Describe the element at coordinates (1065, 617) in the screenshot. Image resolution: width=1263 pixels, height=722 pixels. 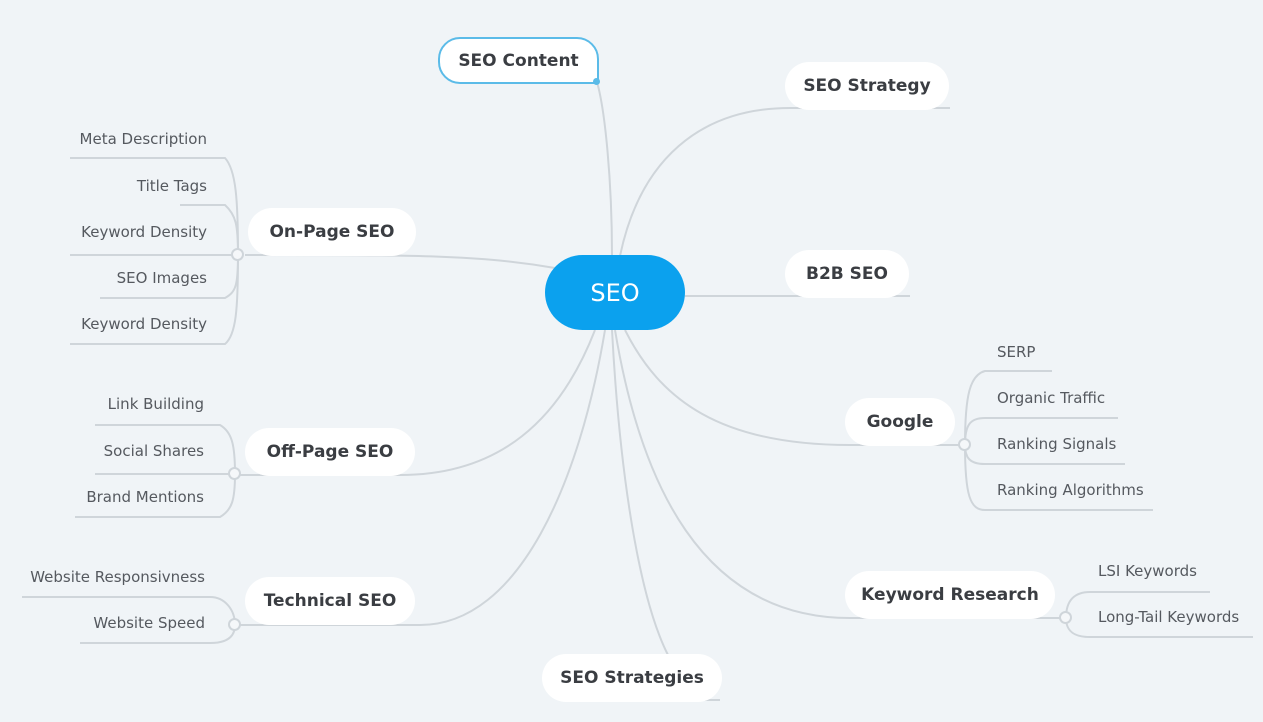
I see `collapse-toggle-keyword-research` at that location.